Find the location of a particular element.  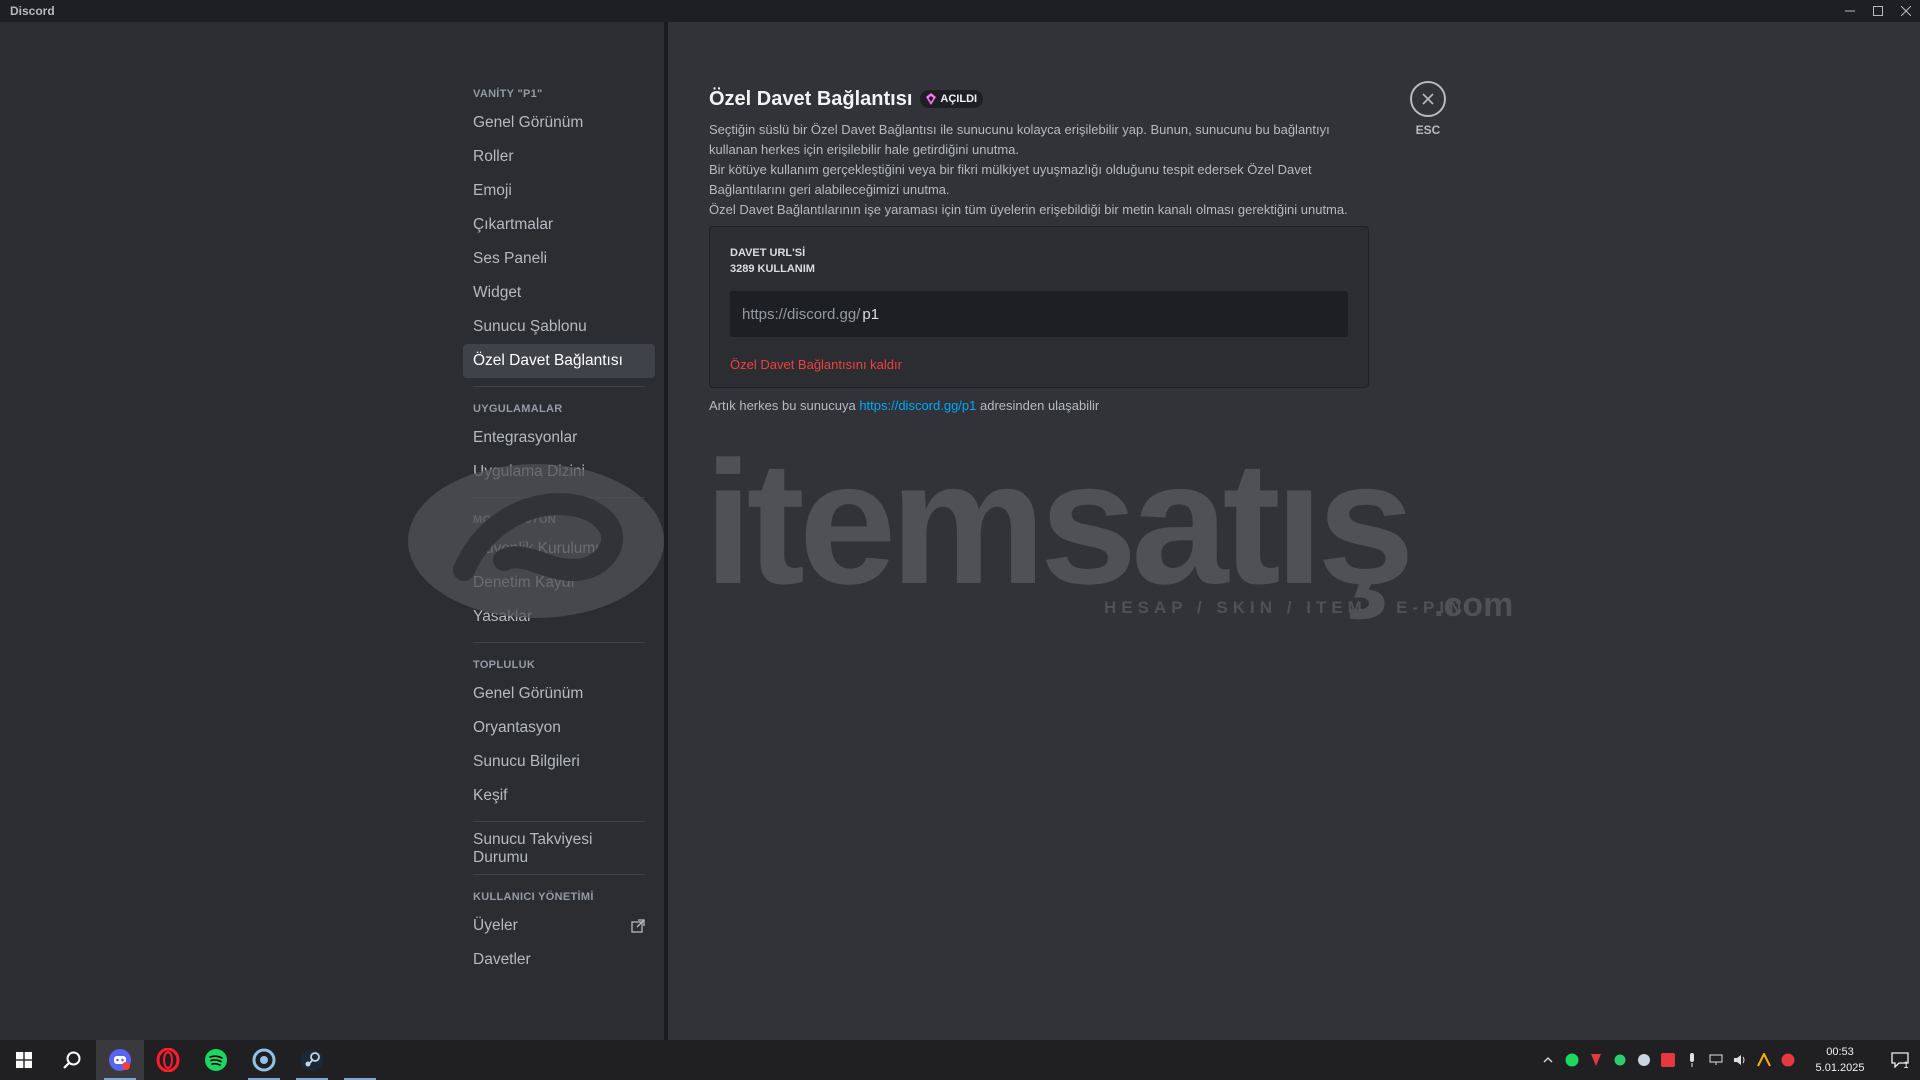

sidebar-item-boost-status: Sunucu Takviyesi Durumu is located at coordinates (559, 848).